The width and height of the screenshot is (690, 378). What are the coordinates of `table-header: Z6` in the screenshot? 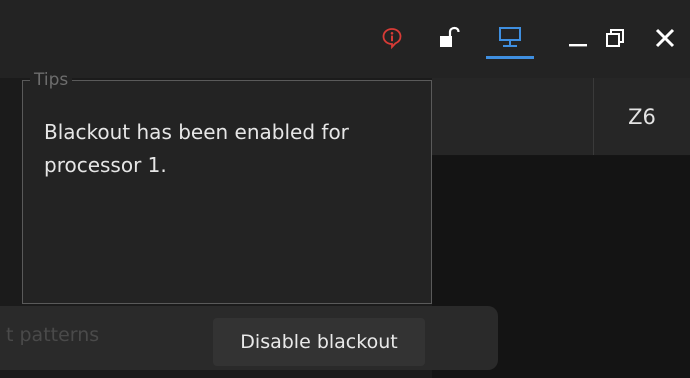 It's located at (561, 117).